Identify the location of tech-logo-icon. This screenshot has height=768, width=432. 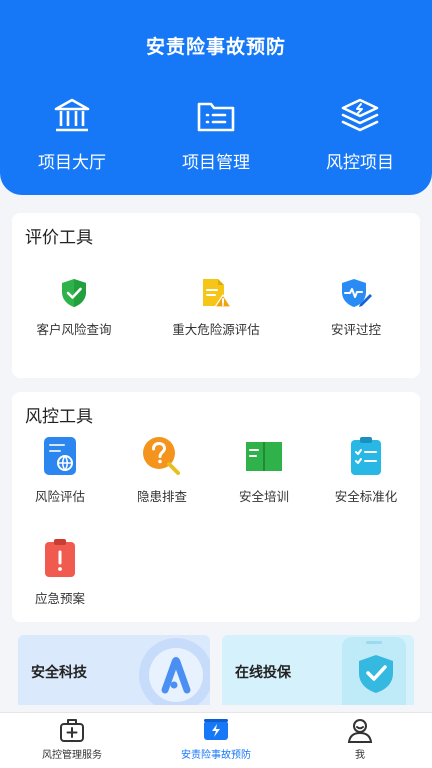
(174, 671).